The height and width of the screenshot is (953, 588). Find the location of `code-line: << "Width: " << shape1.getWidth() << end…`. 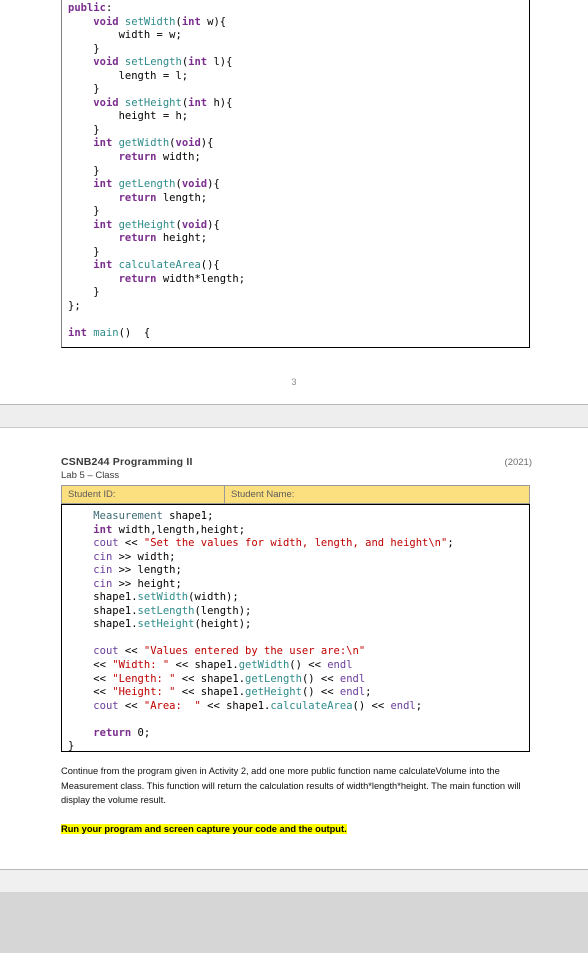

code-line: << "Width: " << shape1.getWidth() << end… is located at coordinates (298, 666).